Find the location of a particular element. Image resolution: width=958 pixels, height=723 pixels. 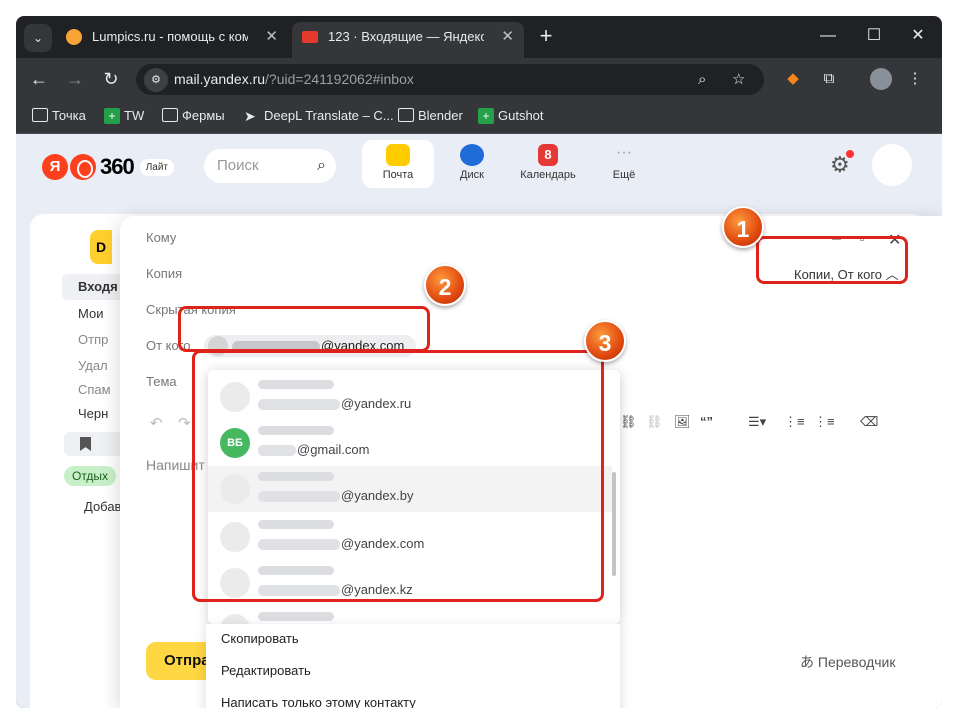

edit-menu-item: Редактировать is located at coordinates (266, 670).